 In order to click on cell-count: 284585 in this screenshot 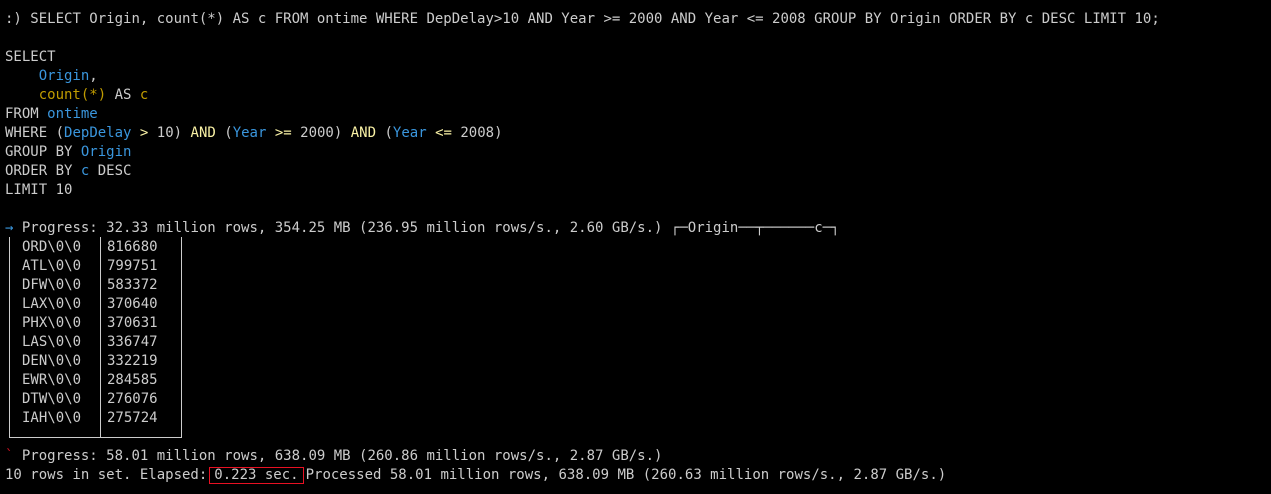, I will do `click(132, 380)`.